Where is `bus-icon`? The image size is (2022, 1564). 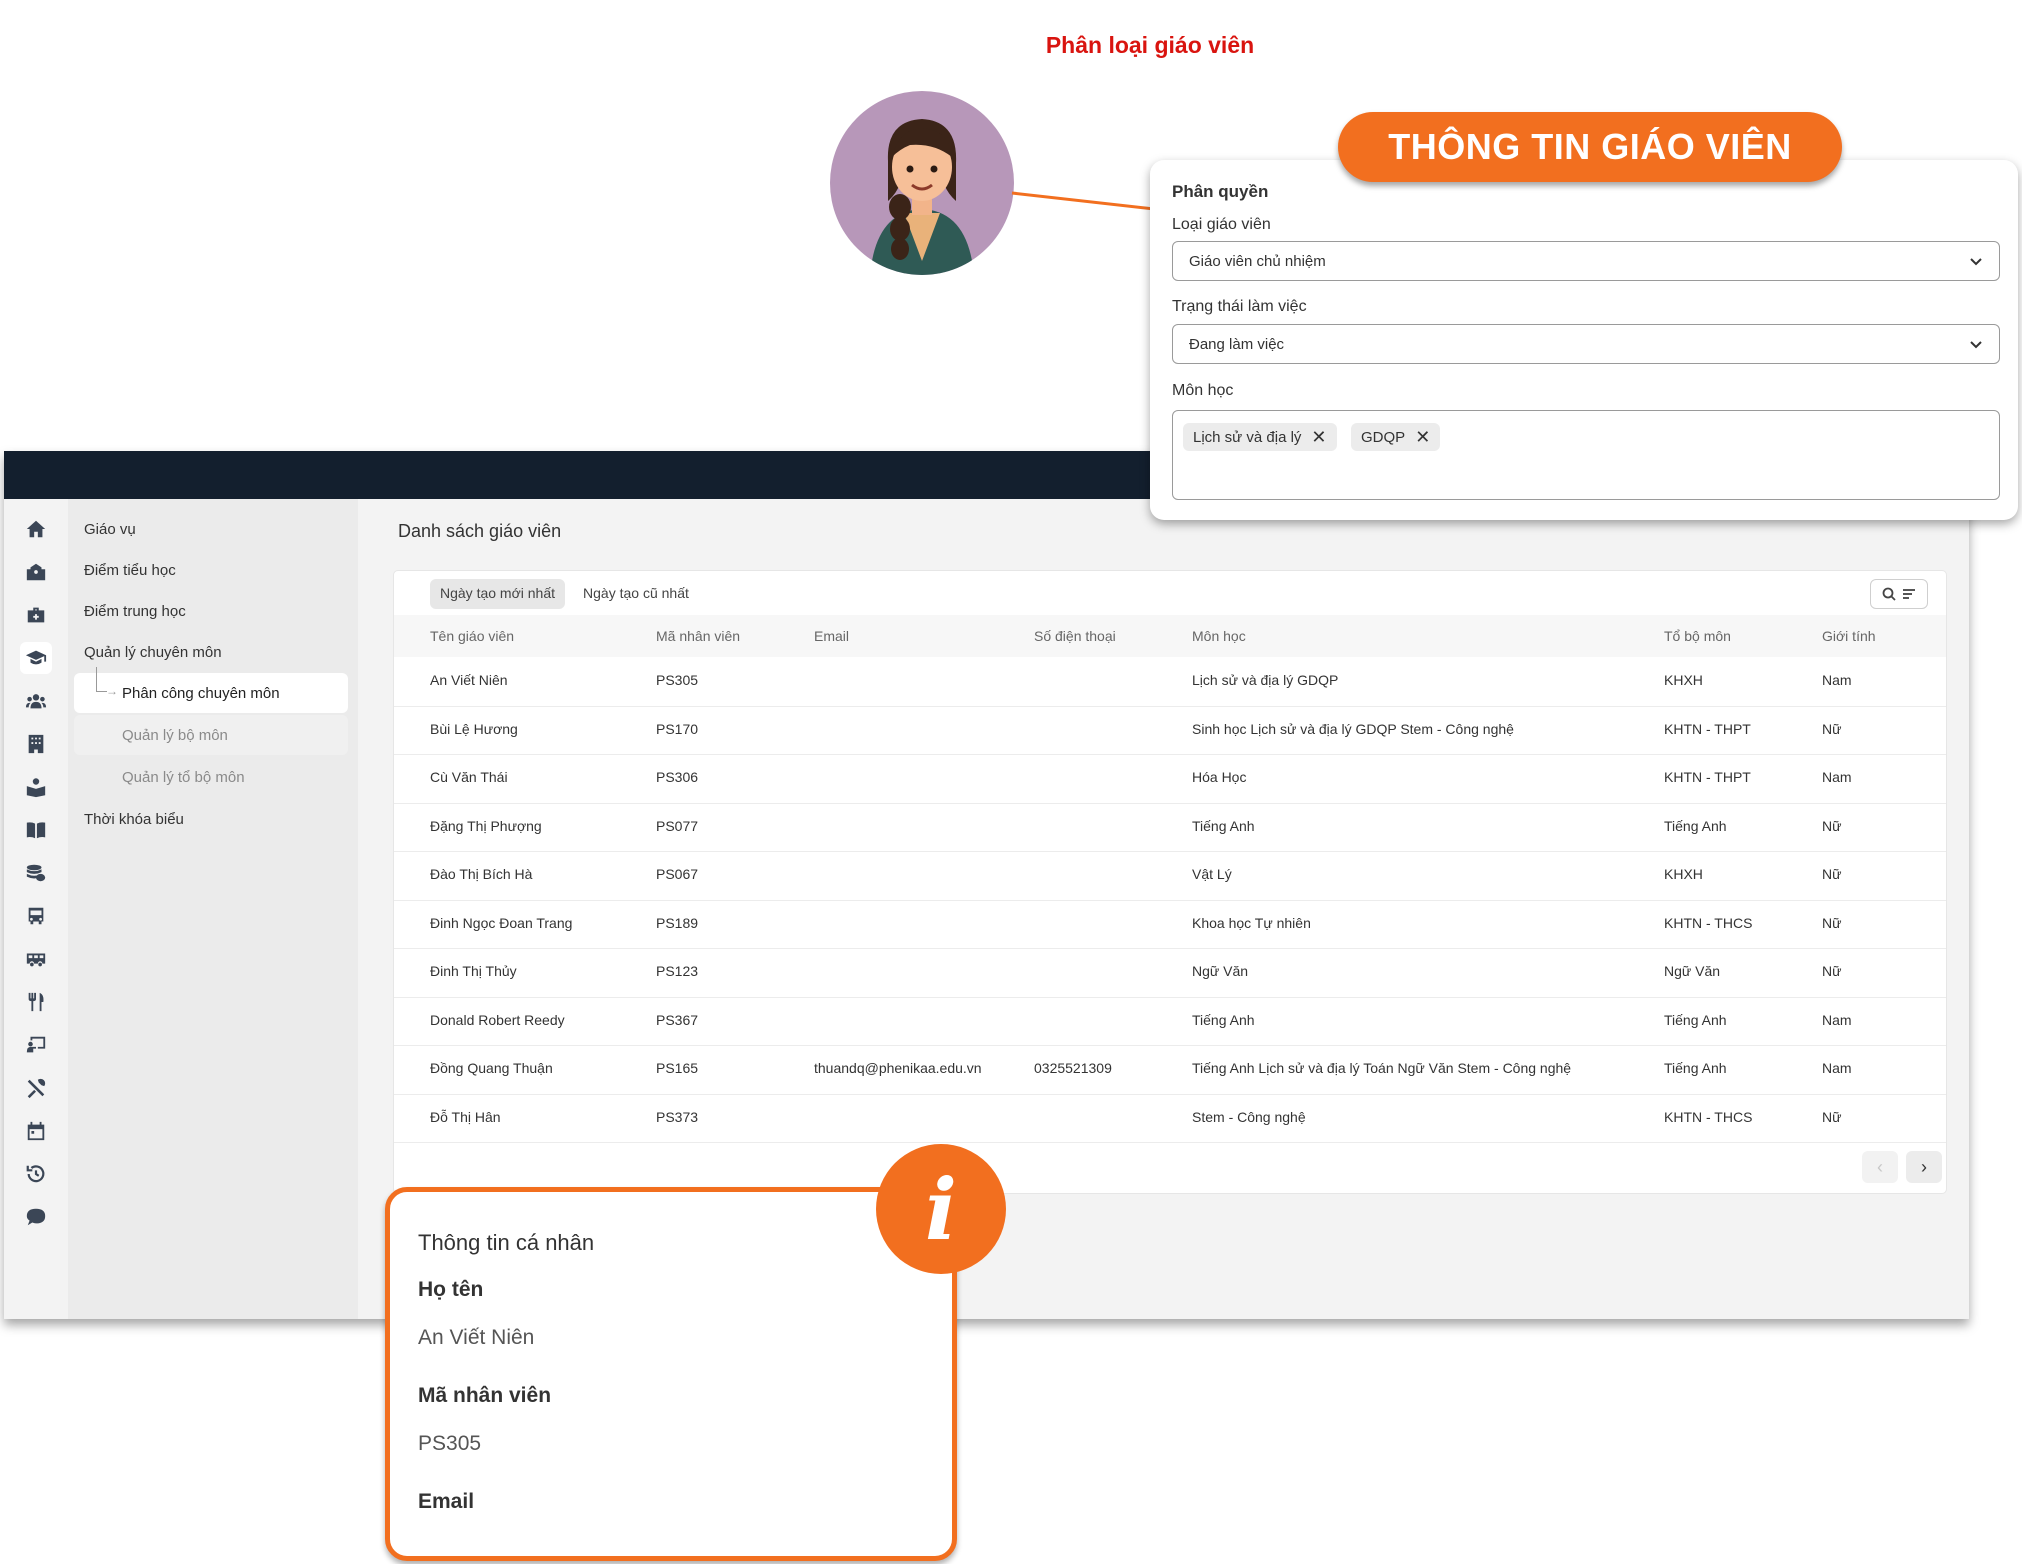 bus-icon is located at coordinates (36, 916).